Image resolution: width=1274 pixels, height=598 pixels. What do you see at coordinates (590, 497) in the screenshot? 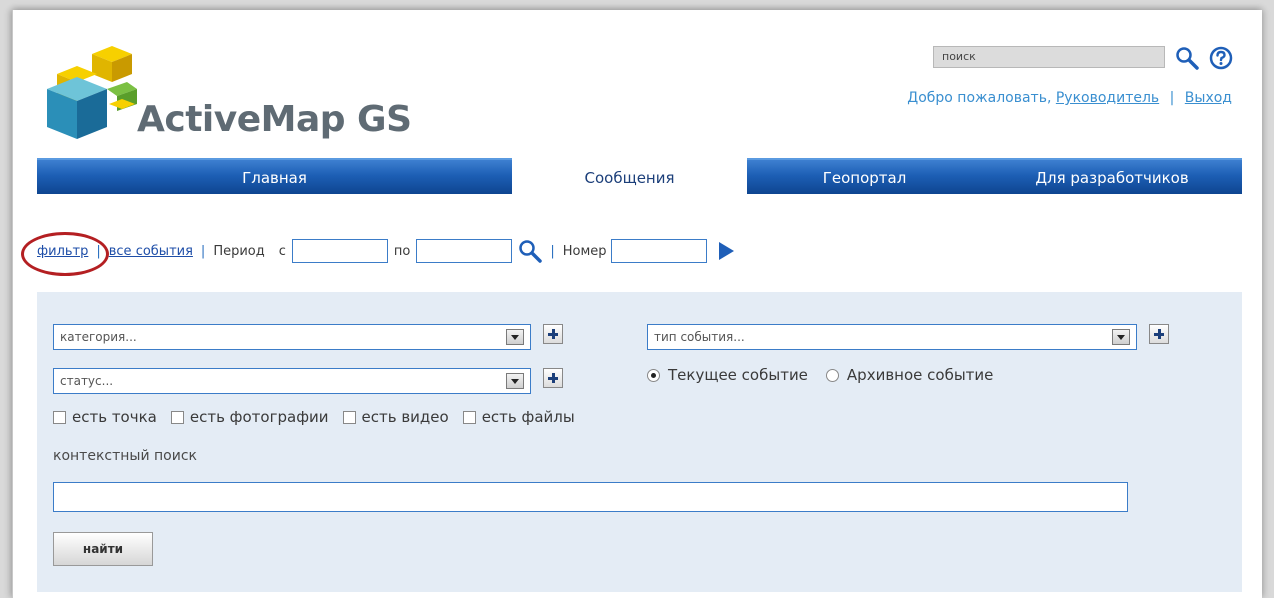
I see `context-search-input` at bounding box center [590, 497].